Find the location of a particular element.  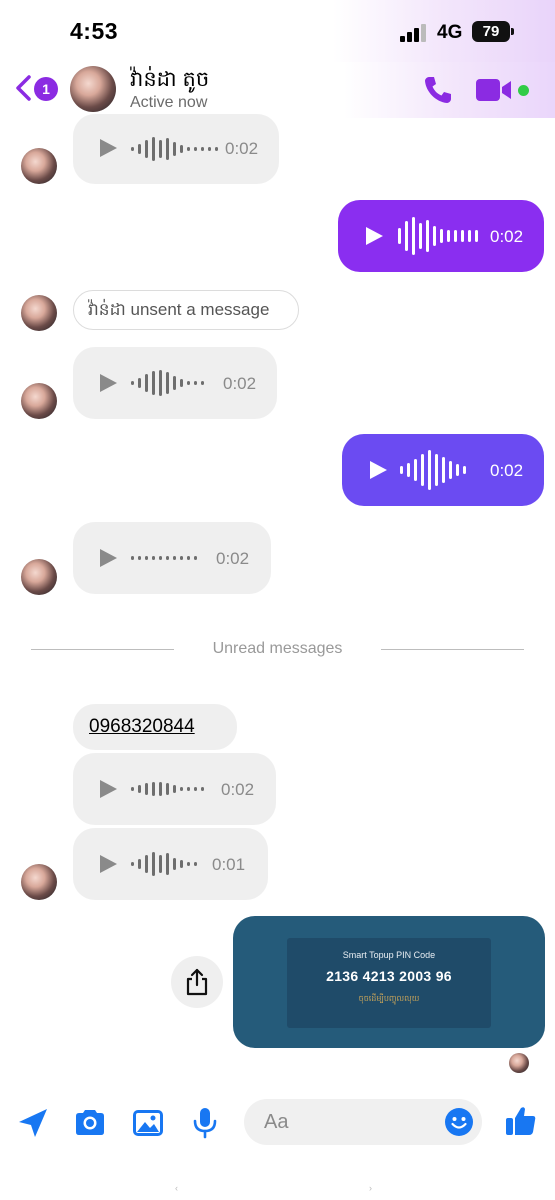

message-composer: Aa is located at coordinates (277, 1124).